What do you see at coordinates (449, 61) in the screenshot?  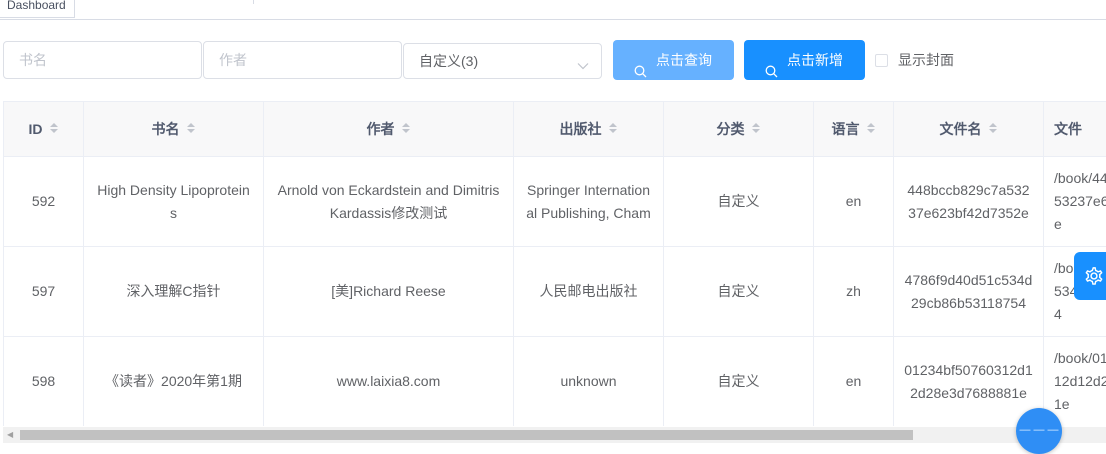 I see `category-select-value: 自定义(3)` at bounding box center [449, 61].